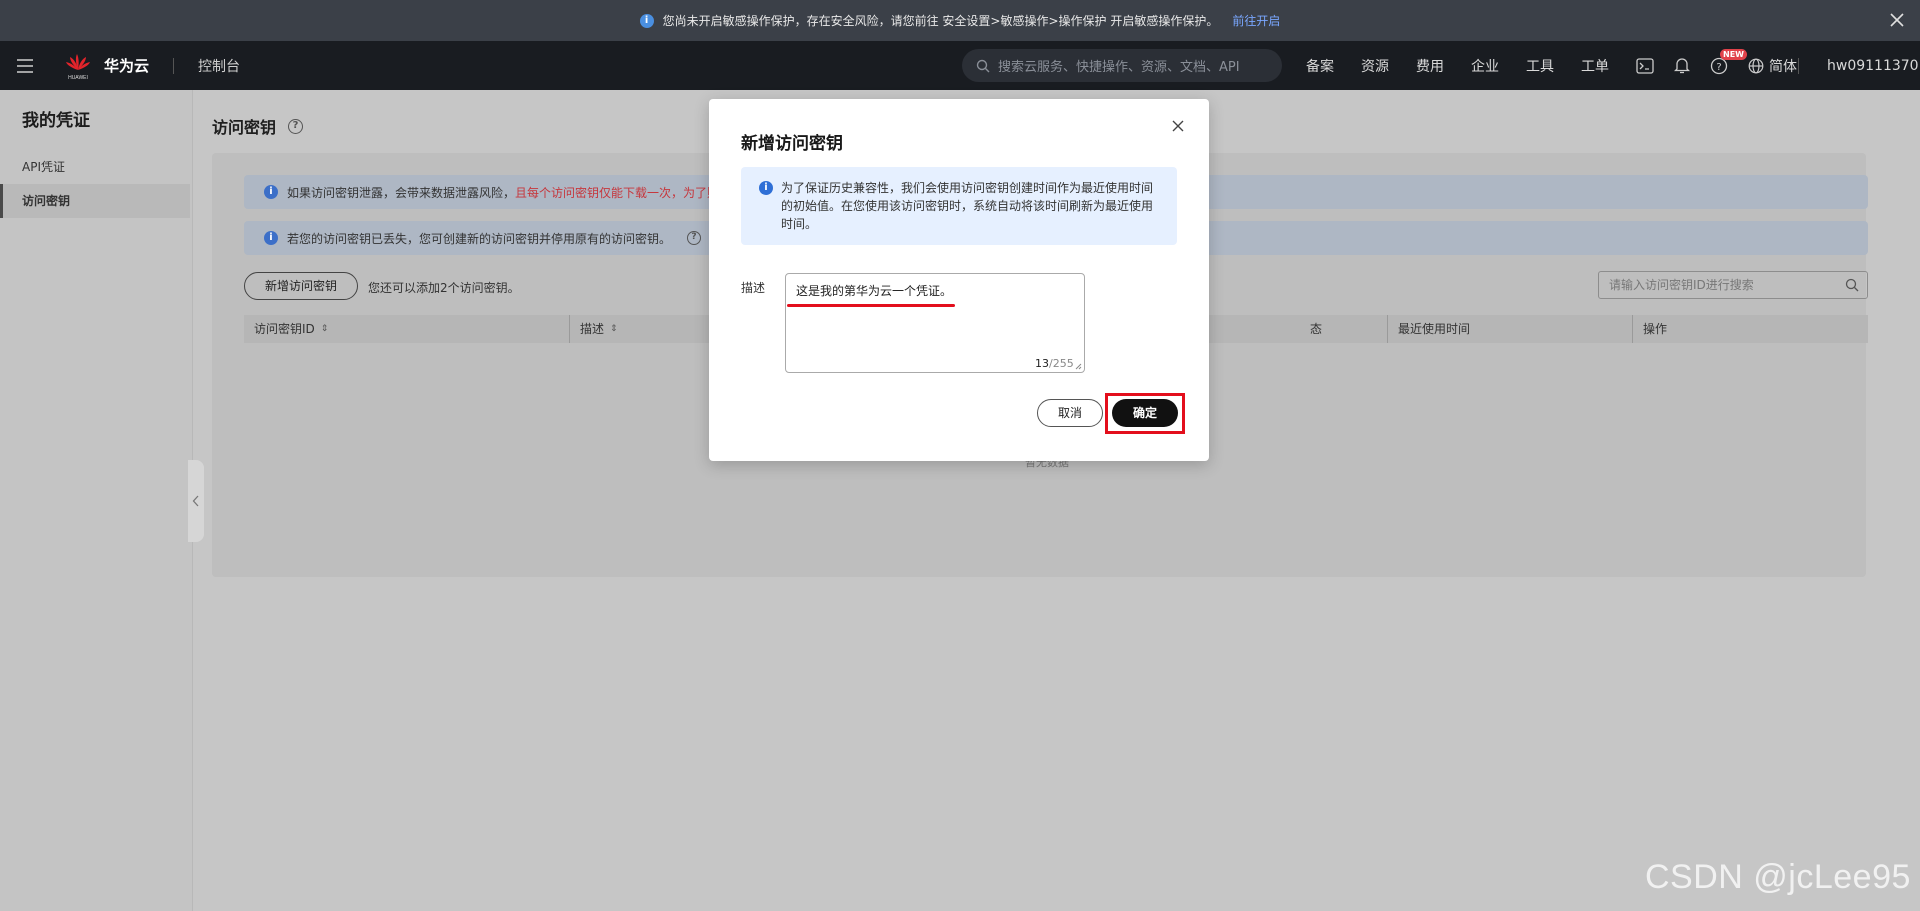 This screenshot has width=1920, height=911. I want to click on cancel-button: 取消, so click(1070, 413).